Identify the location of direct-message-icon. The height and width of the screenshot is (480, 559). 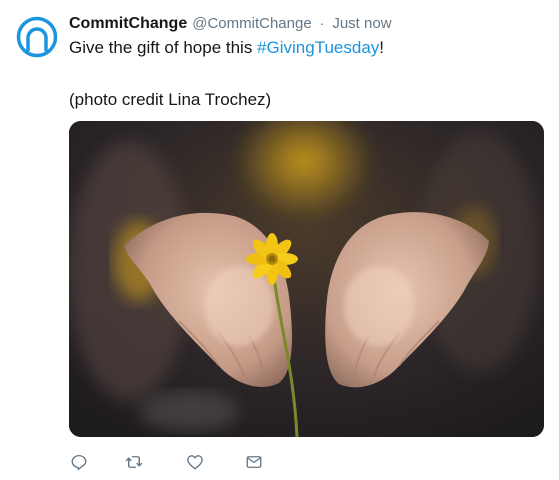
(254, 462).